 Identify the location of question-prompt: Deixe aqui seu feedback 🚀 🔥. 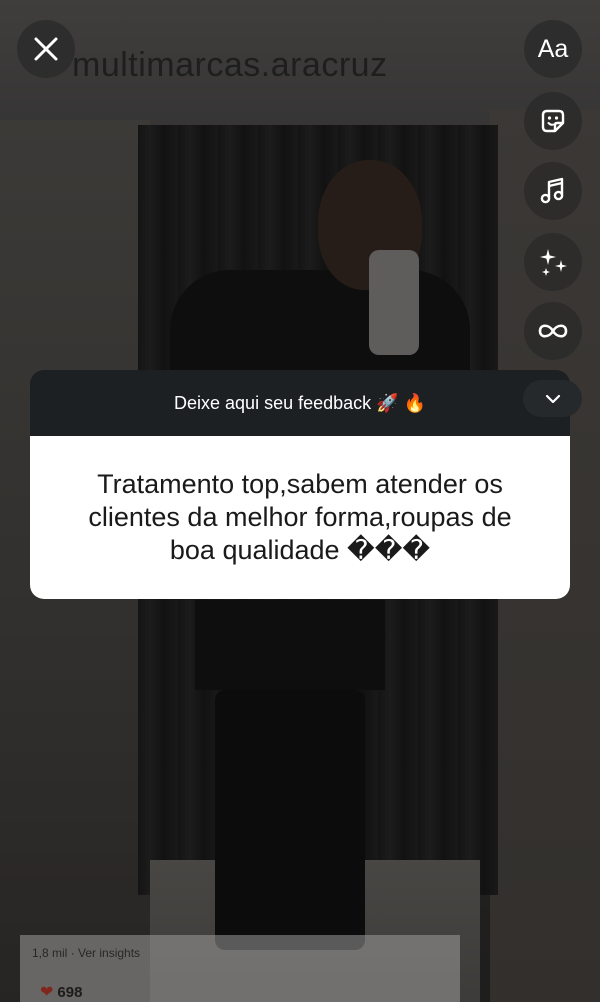
(300, 403).